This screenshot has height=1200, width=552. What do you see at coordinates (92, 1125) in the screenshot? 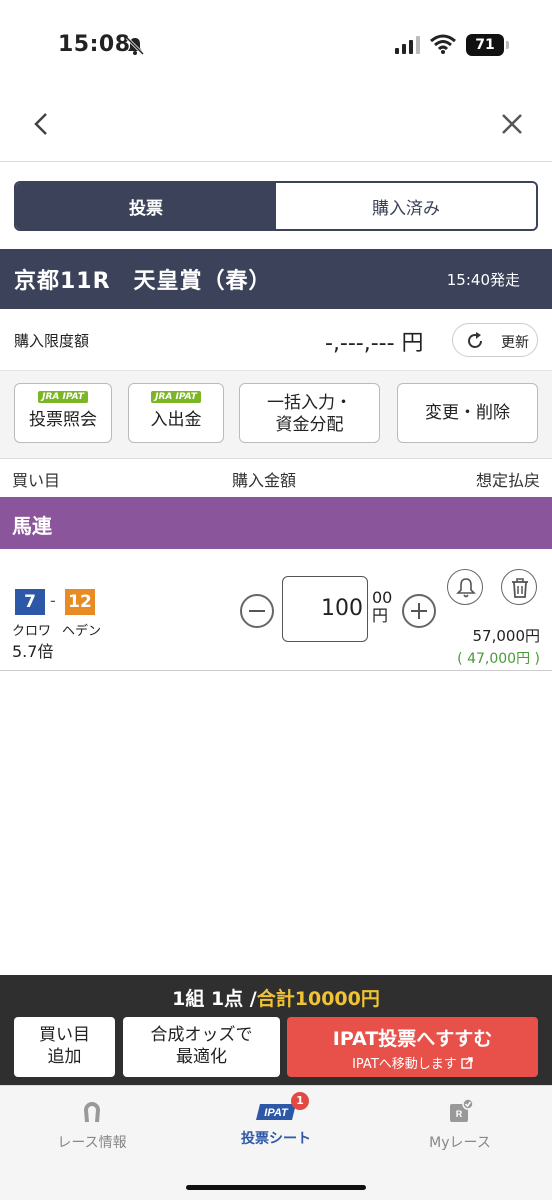
I see `tab-race-info: レース情報` at bounding box center [92, 1125].